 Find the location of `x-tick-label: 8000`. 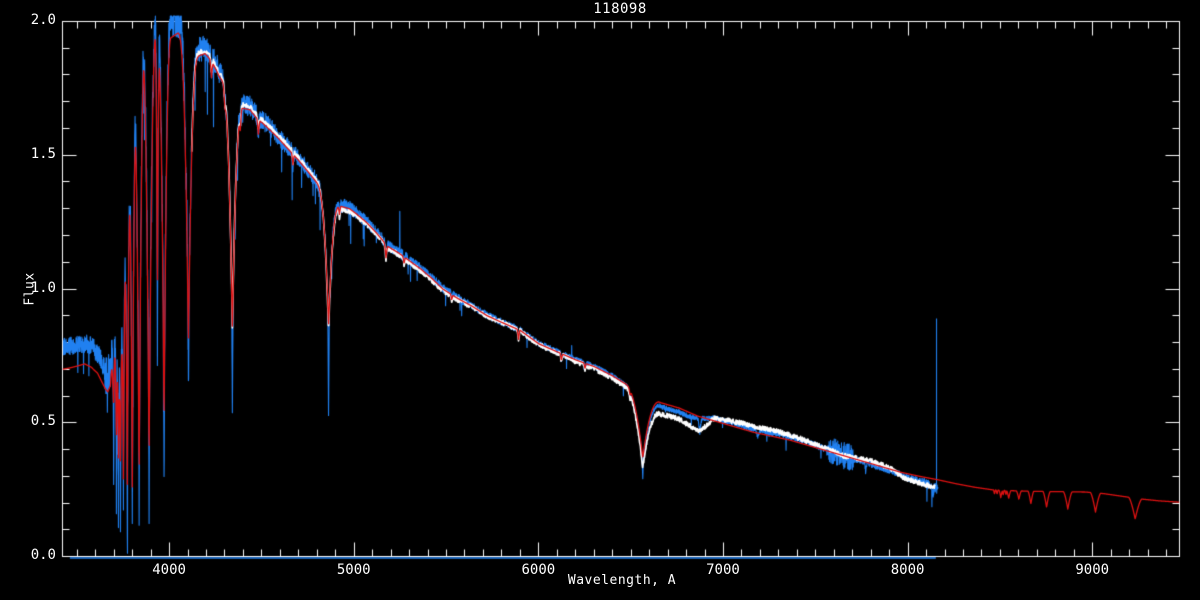

x-tick-label: 8000 is located at coordinates (907, 570).